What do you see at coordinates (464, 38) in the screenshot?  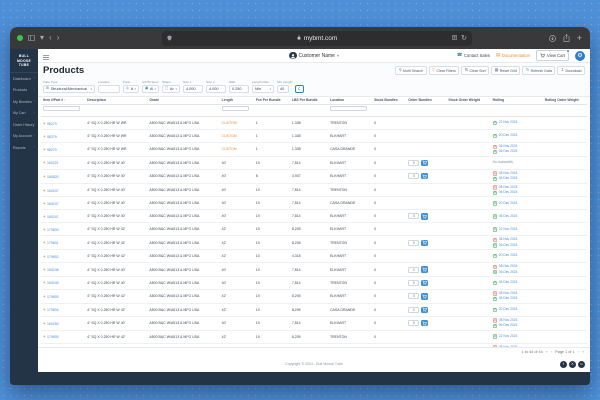 I see `reload-icon: ↻` at bounding box center [464, 38].